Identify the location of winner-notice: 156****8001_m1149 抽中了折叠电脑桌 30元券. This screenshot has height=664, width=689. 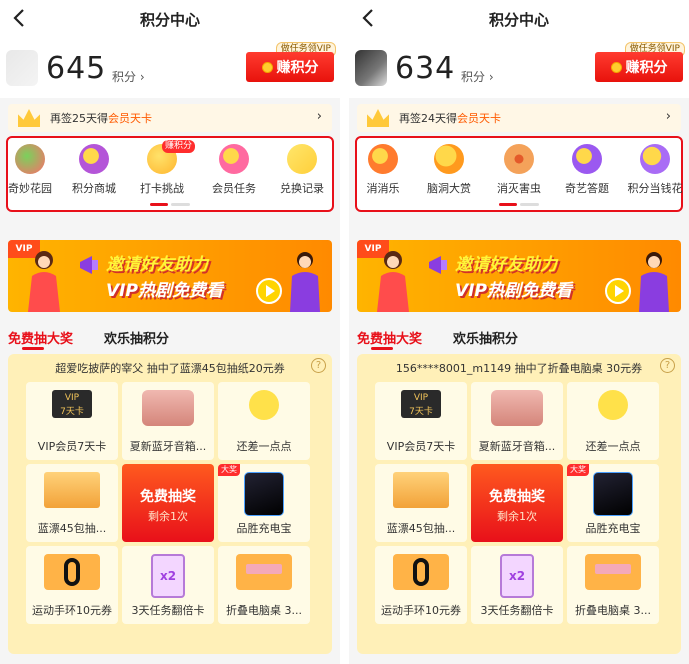
(519, 368).